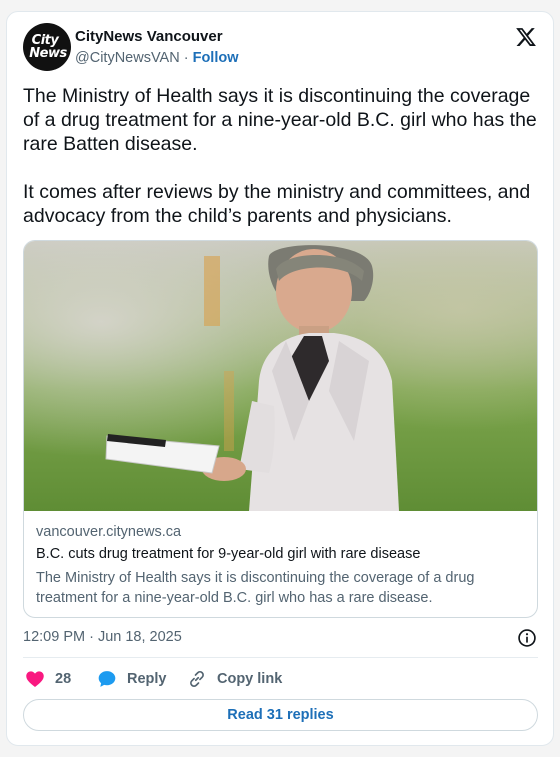 The height and width of the screenshot is (757, 560). I want to click on avatar-logo-line-2: News, so click(48, 53).